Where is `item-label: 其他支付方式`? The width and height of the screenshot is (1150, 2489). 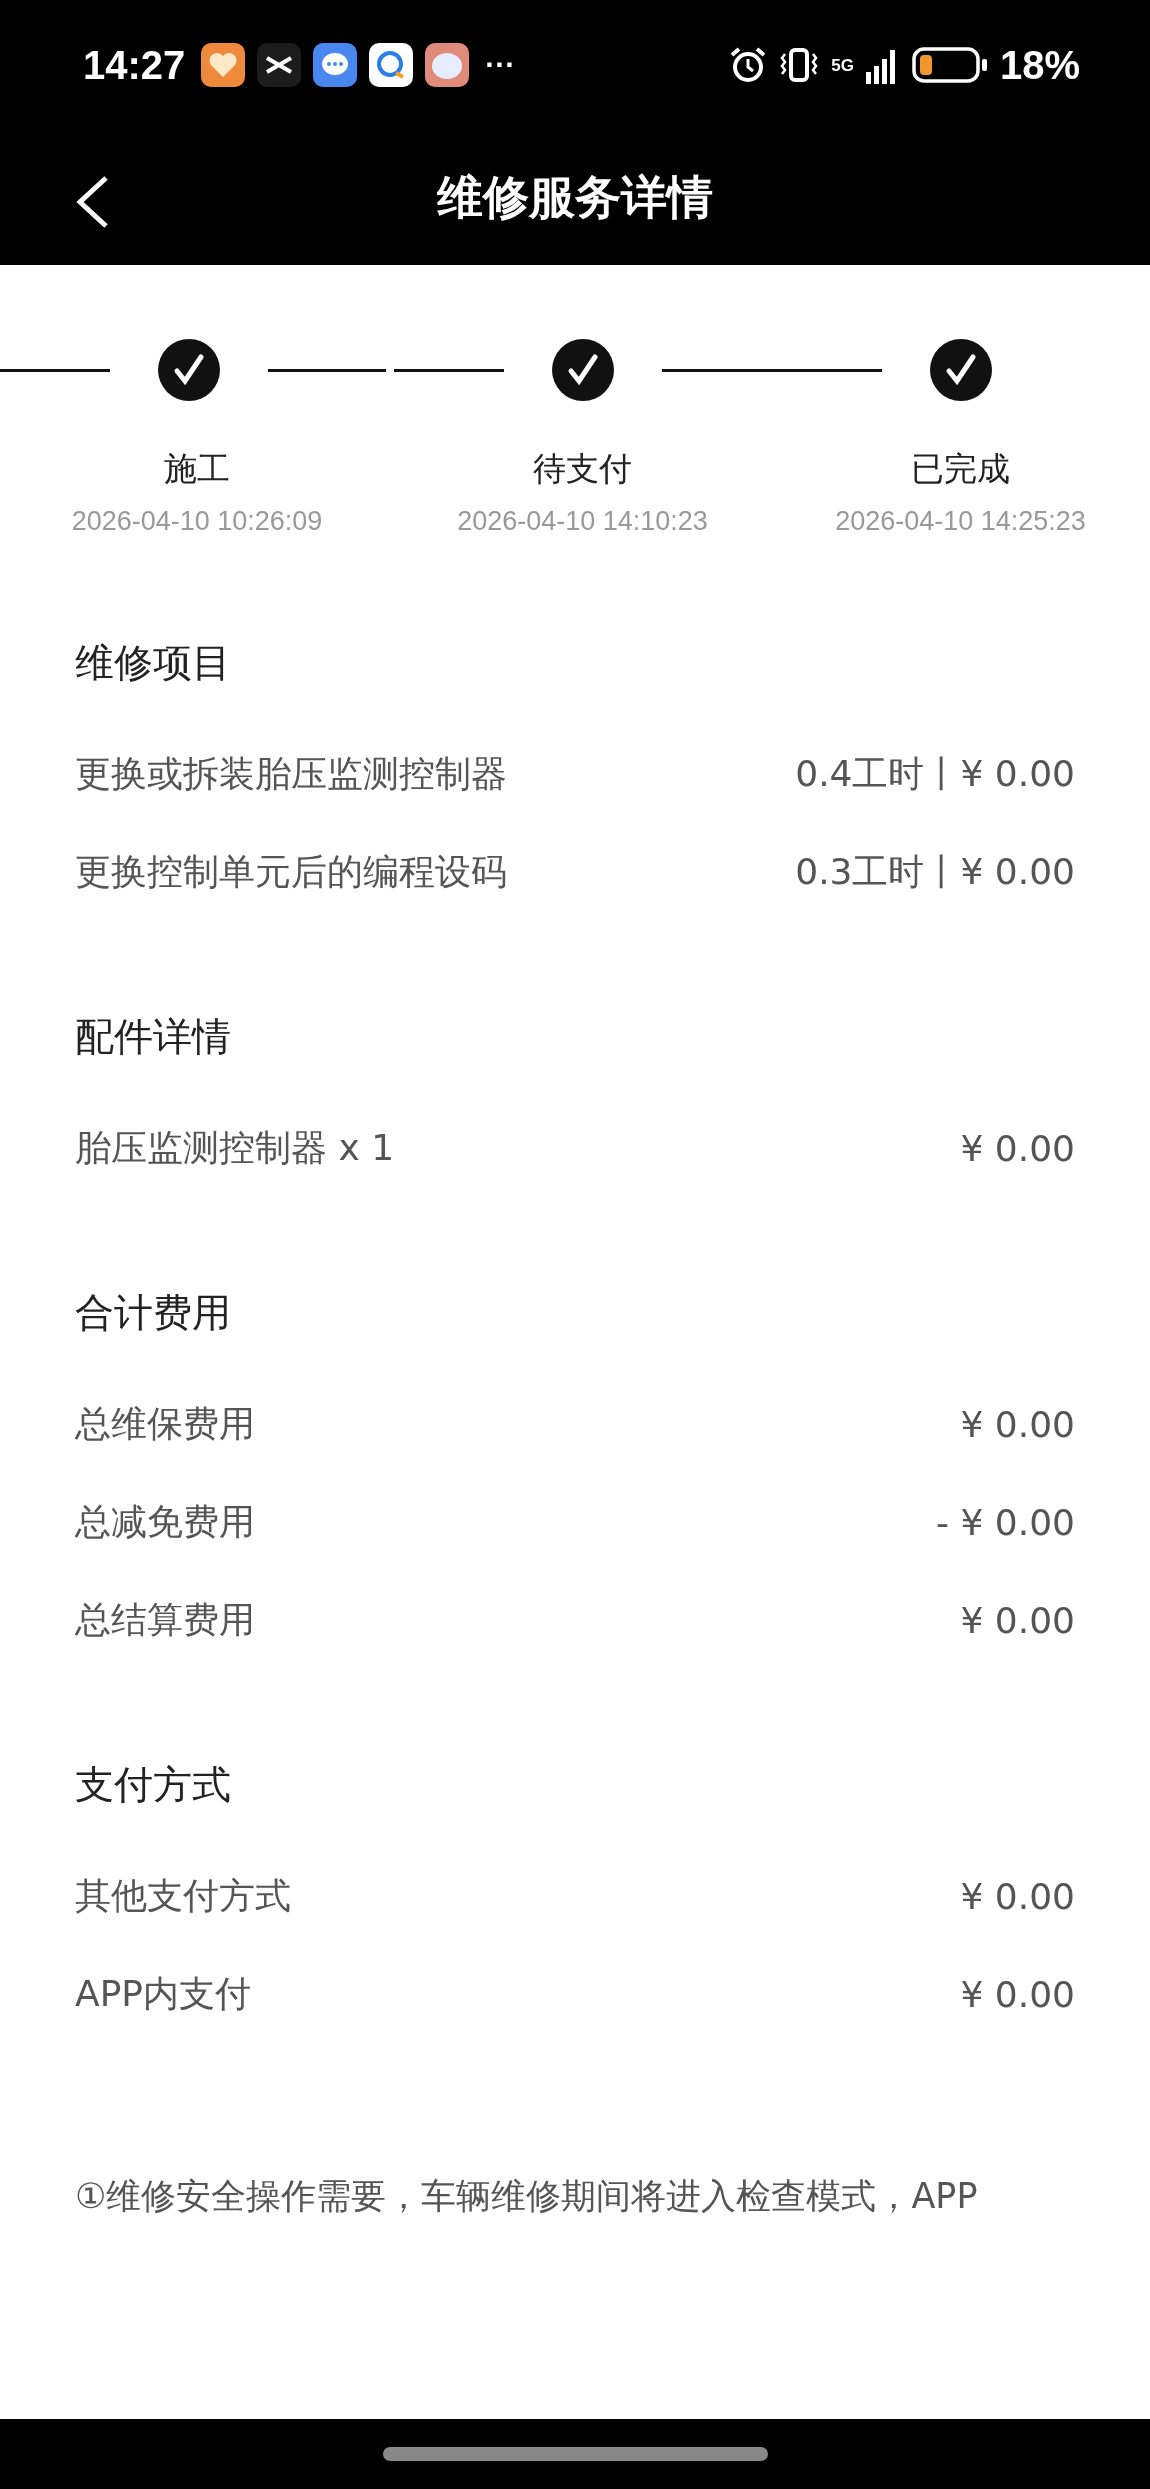
item-label: 其他支付方式 is located at coordinates (183, 1895).